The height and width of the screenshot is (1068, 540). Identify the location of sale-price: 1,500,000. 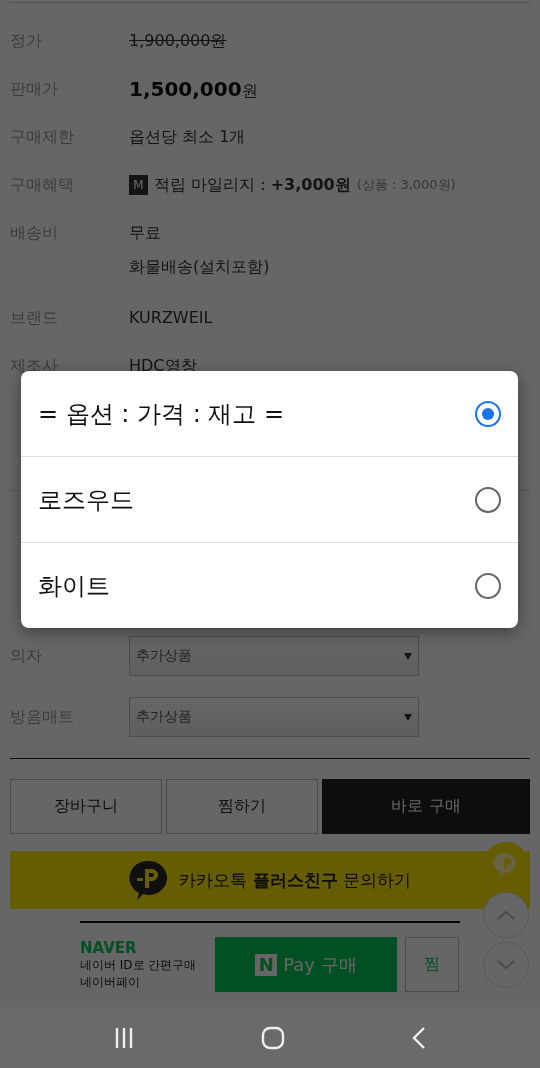
(185, 89).